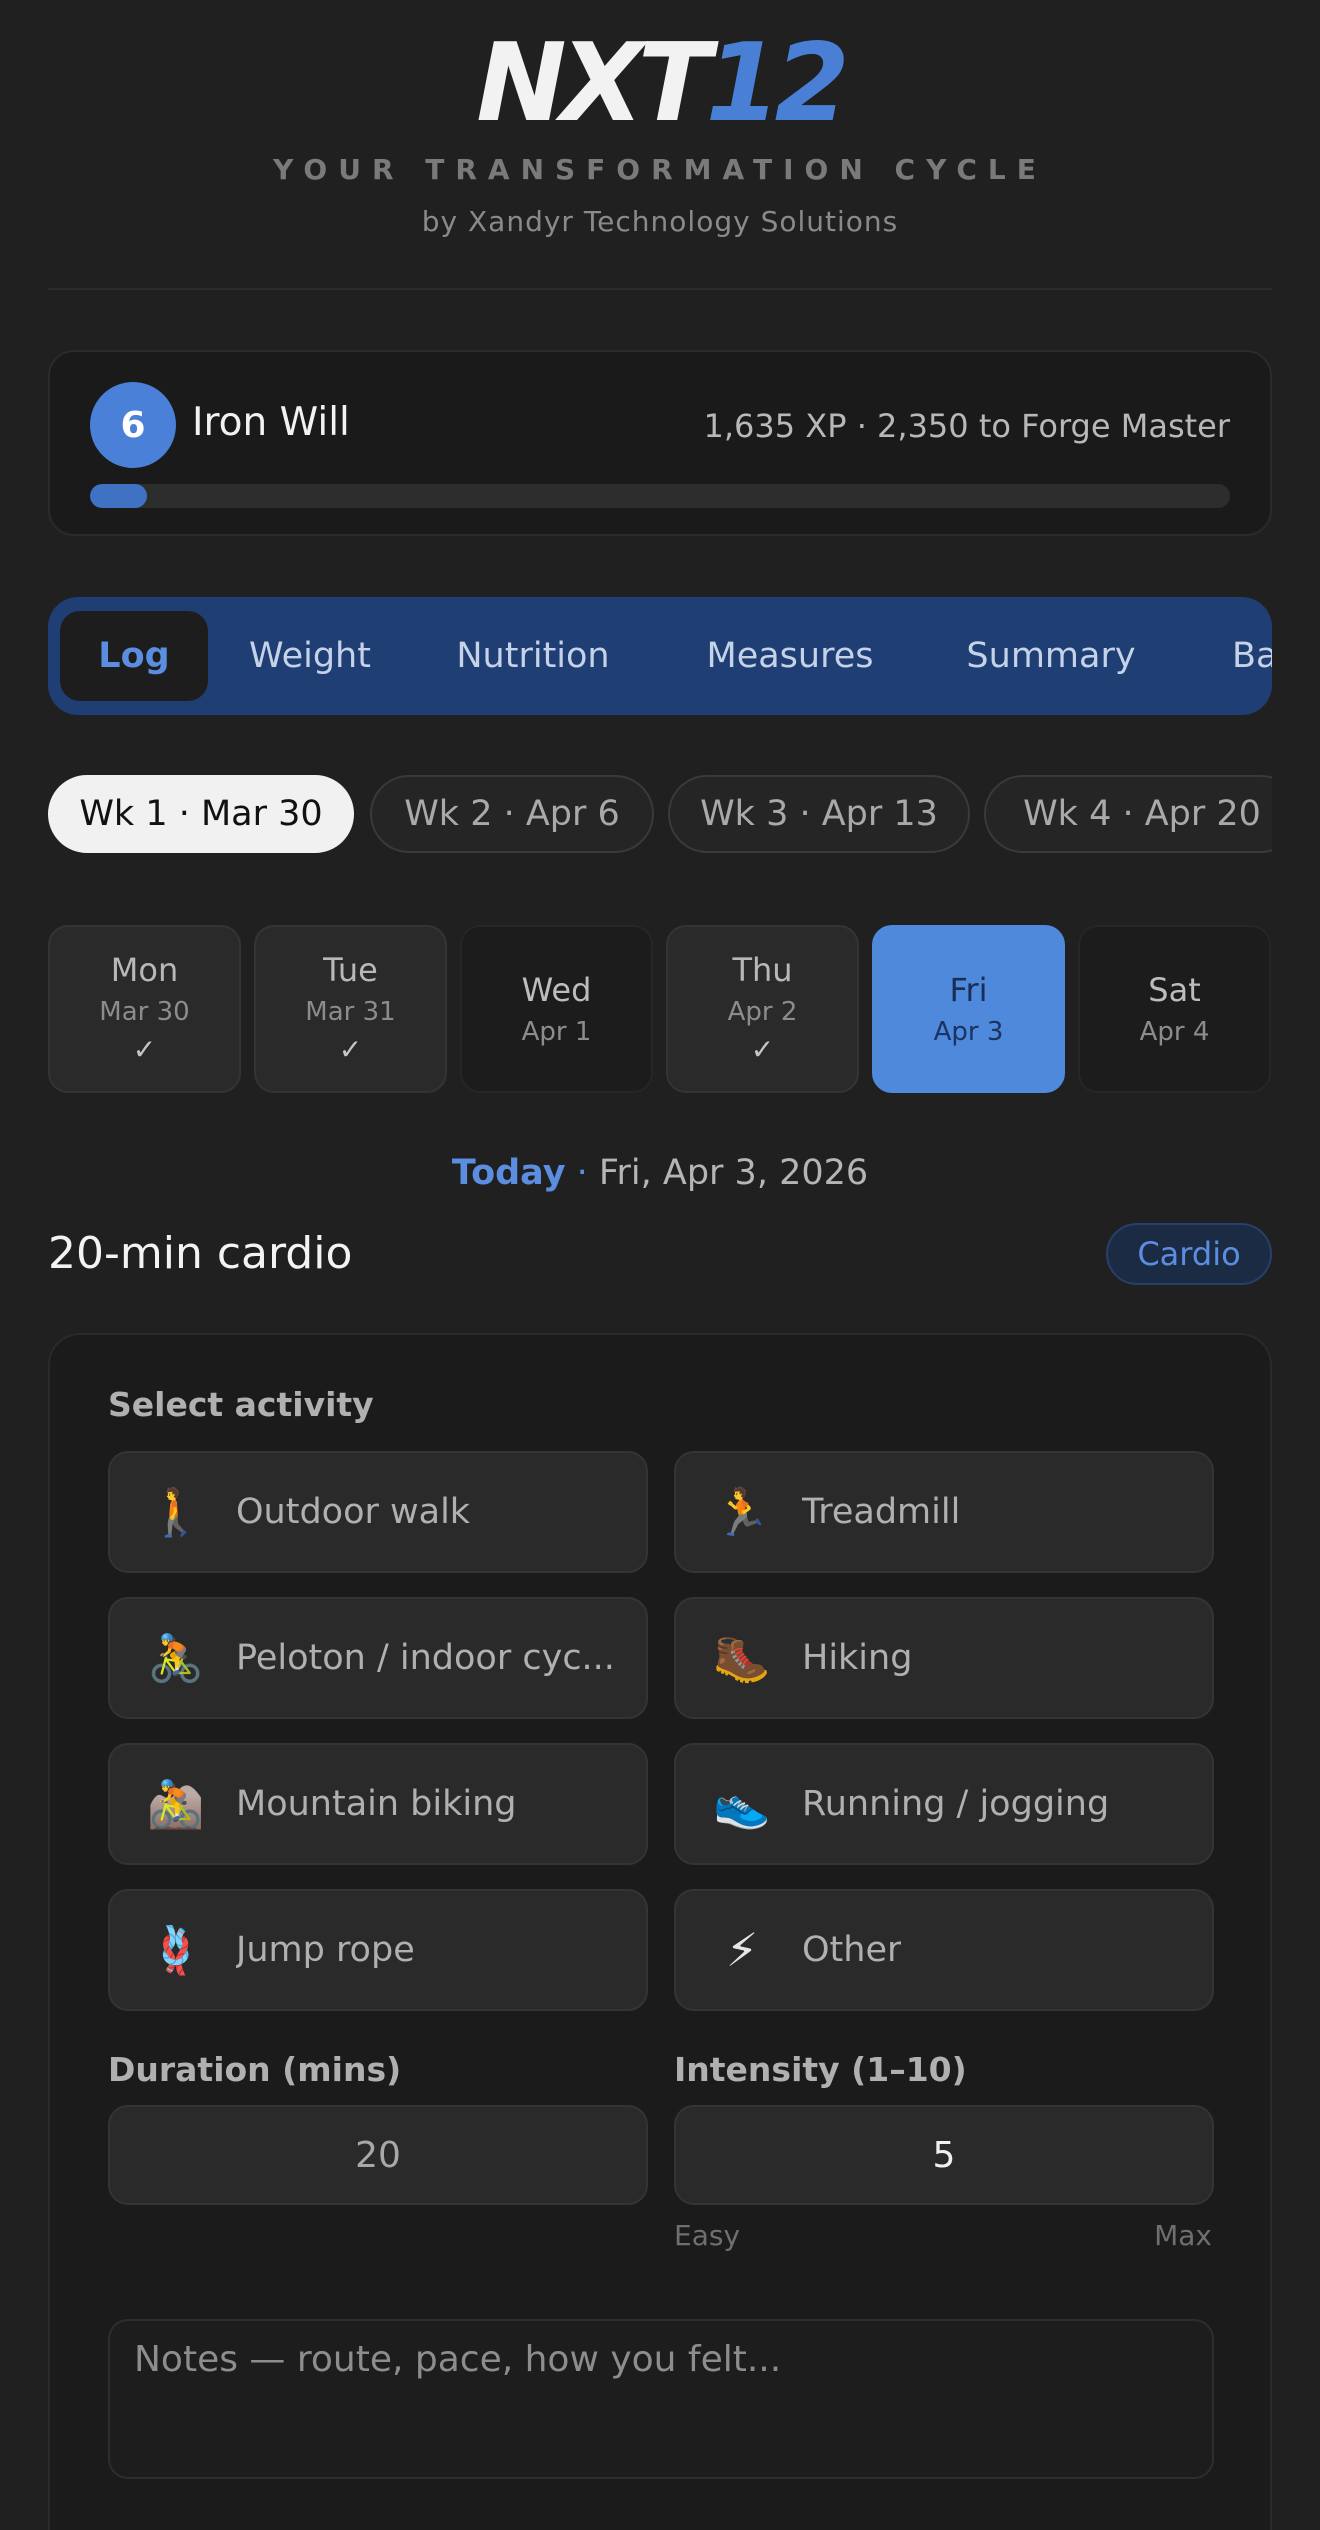 The height and width of the screenshot is (2530, 1320). Describe the element at coordinates (820, 2069) in the screenshot. I see `intensity-label: Intensity (1–10)` at that location.